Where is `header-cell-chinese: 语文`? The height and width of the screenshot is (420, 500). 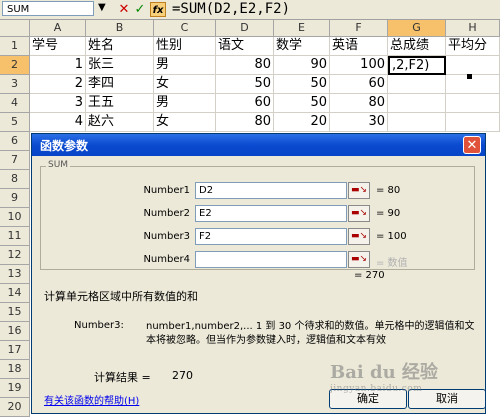 header-cell-chinese: 语文 is located at coordinates (245, 46).